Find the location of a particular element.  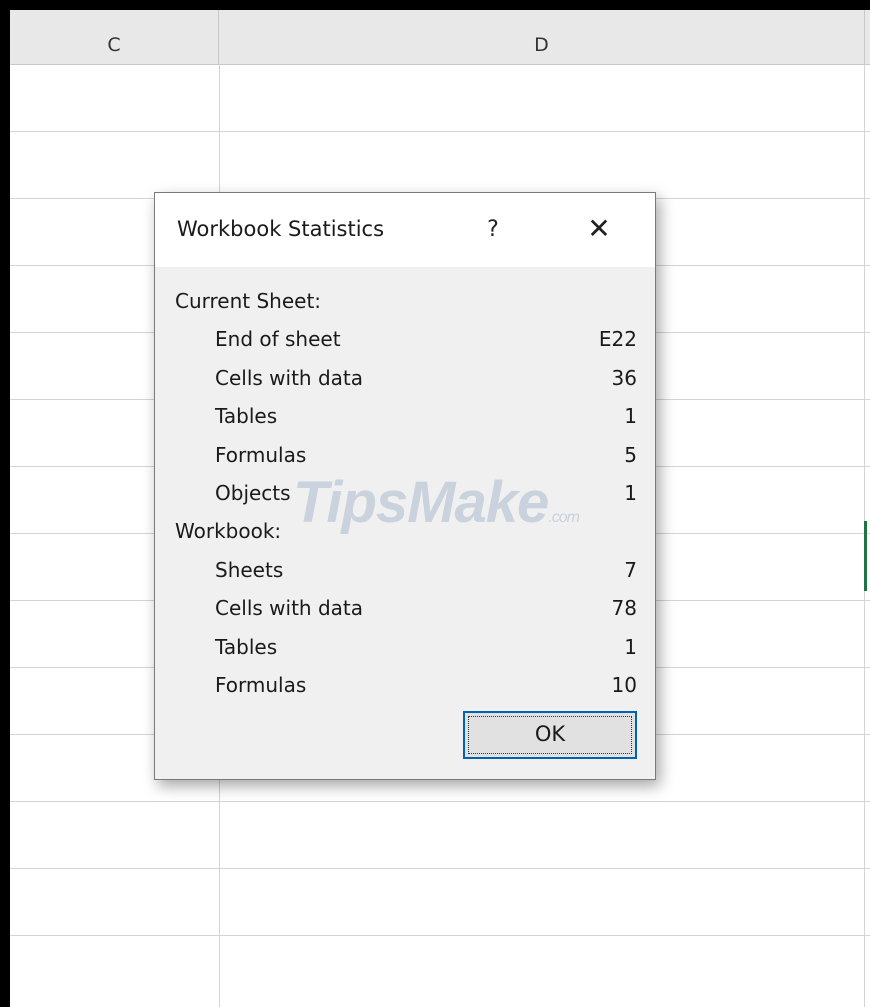

stat-row: Cells with data 78 is located at coordinates (426, 611).